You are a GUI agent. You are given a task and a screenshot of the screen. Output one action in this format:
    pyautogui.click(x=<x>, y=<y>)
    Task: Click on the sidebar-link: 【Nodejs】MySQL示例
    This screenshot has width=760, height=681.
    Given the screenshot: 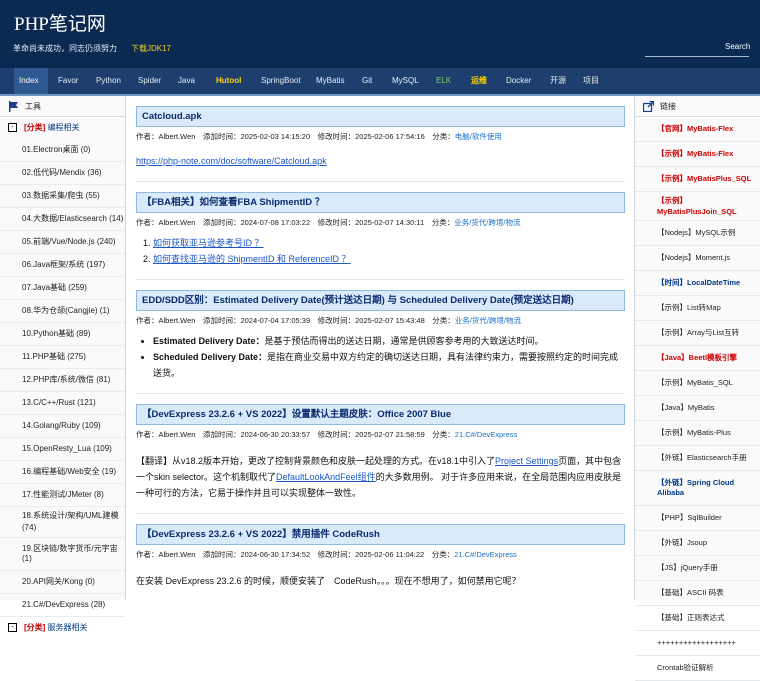 What is the action you would take?
    pyautogui.click(x=697, y=233)
    